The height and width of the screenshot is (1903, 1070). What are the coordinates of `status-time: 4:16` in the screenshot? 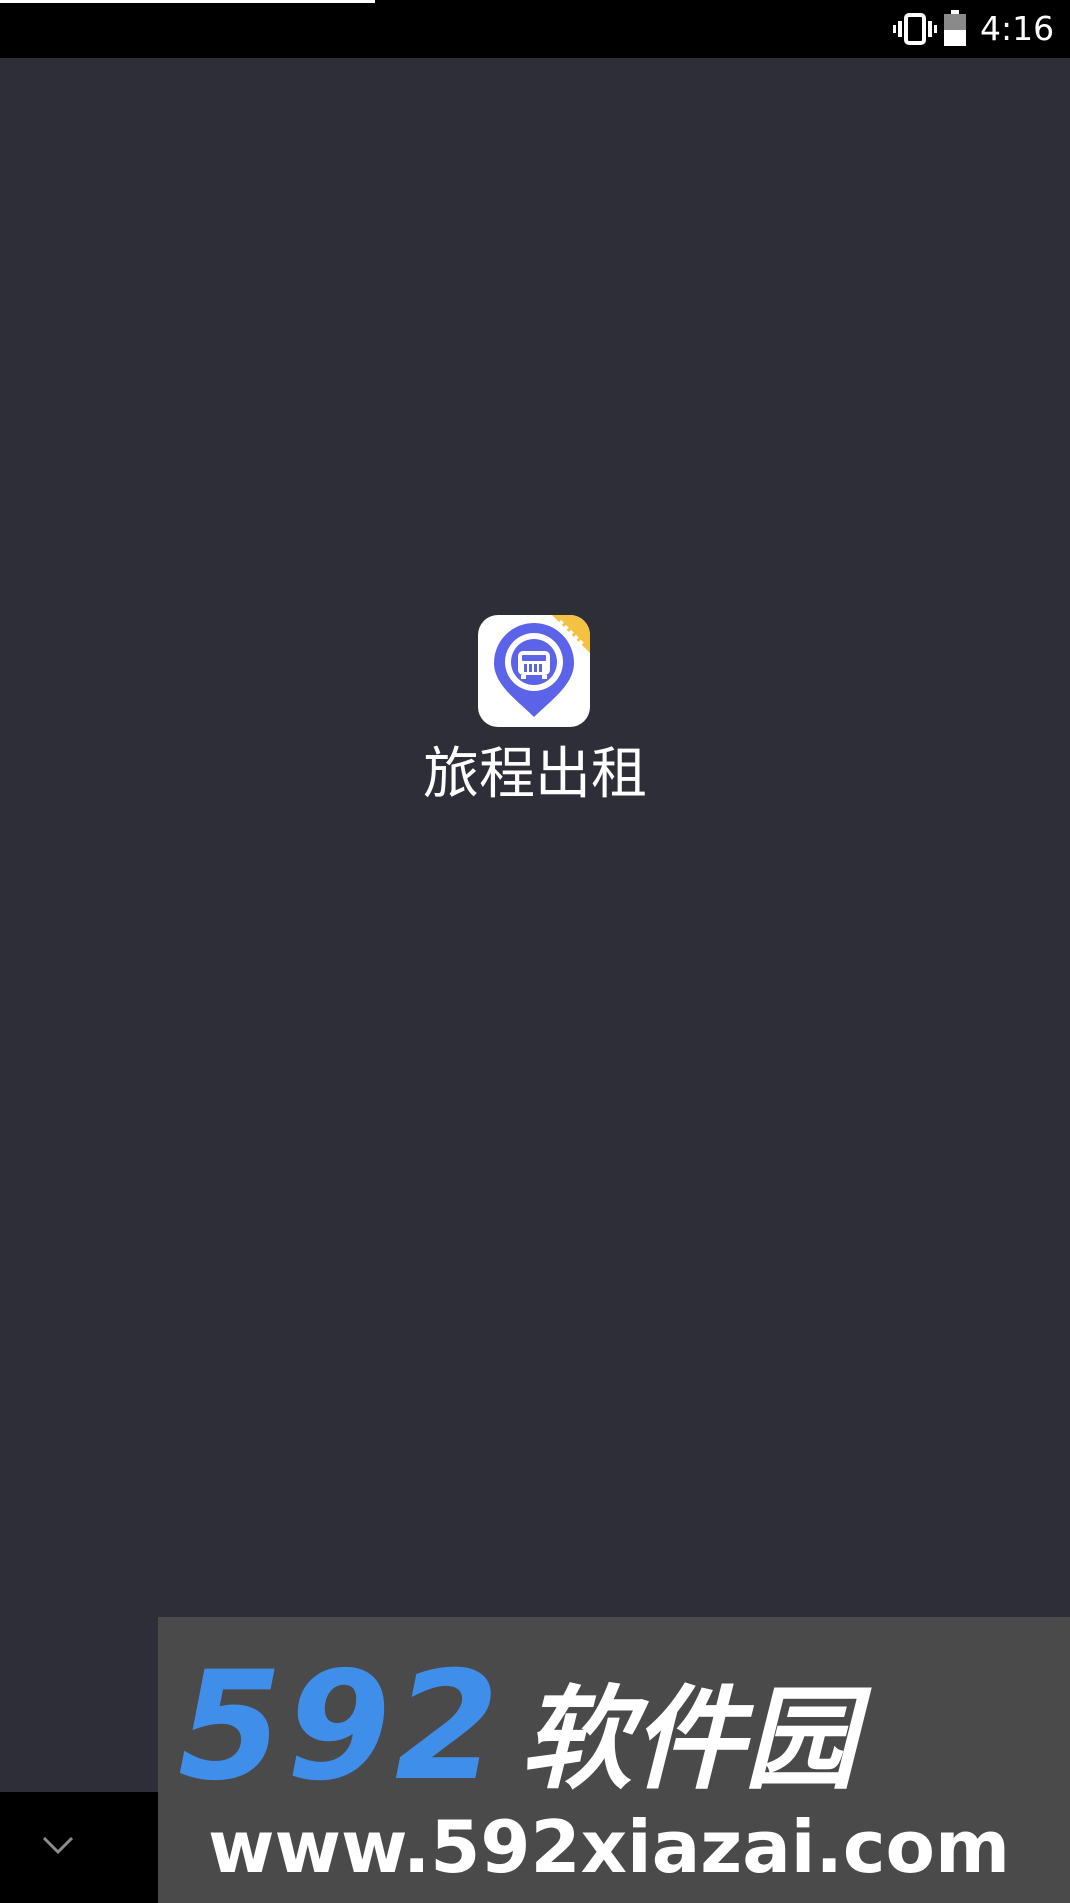 It's located at (1017, 28).